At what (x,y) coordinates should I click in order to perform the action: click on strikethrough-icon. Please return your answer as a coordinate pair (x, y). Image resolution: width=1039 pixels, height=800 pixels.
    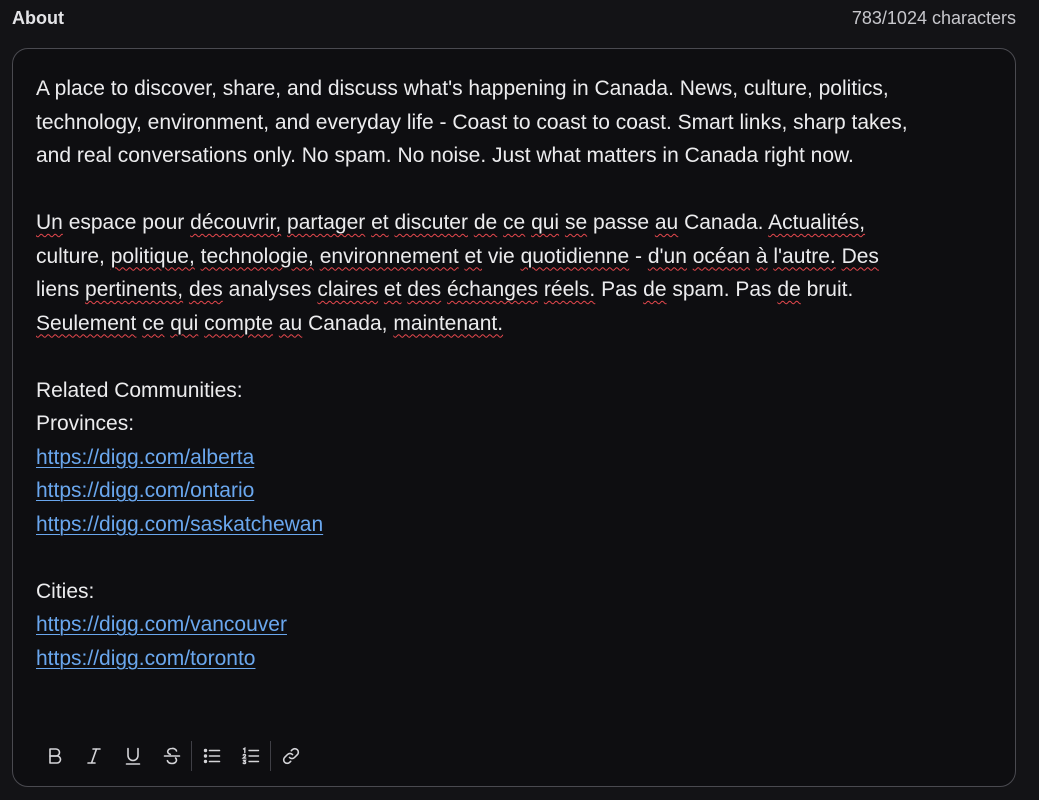
    Looking at the image, I should click on (171, 756).